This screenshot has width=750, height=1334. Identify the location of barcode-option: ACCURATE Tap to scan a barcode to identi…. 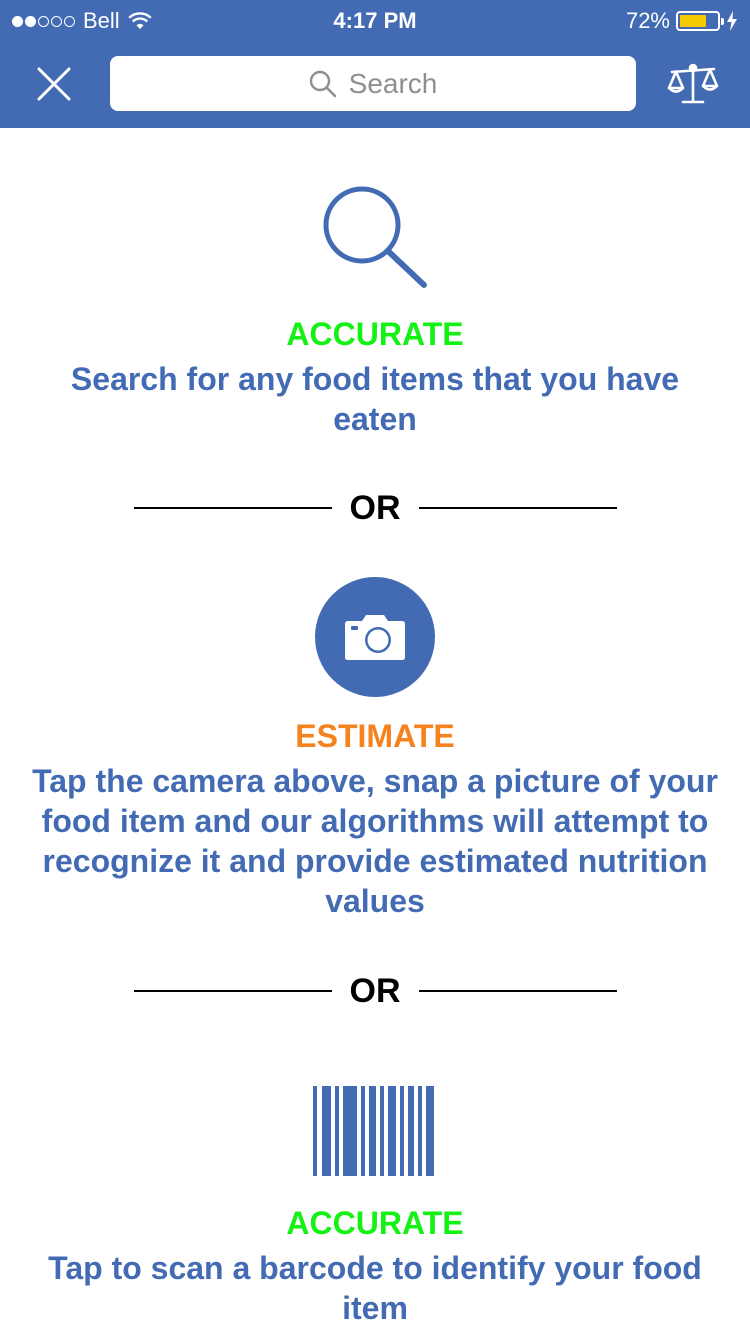
(375, 1266).